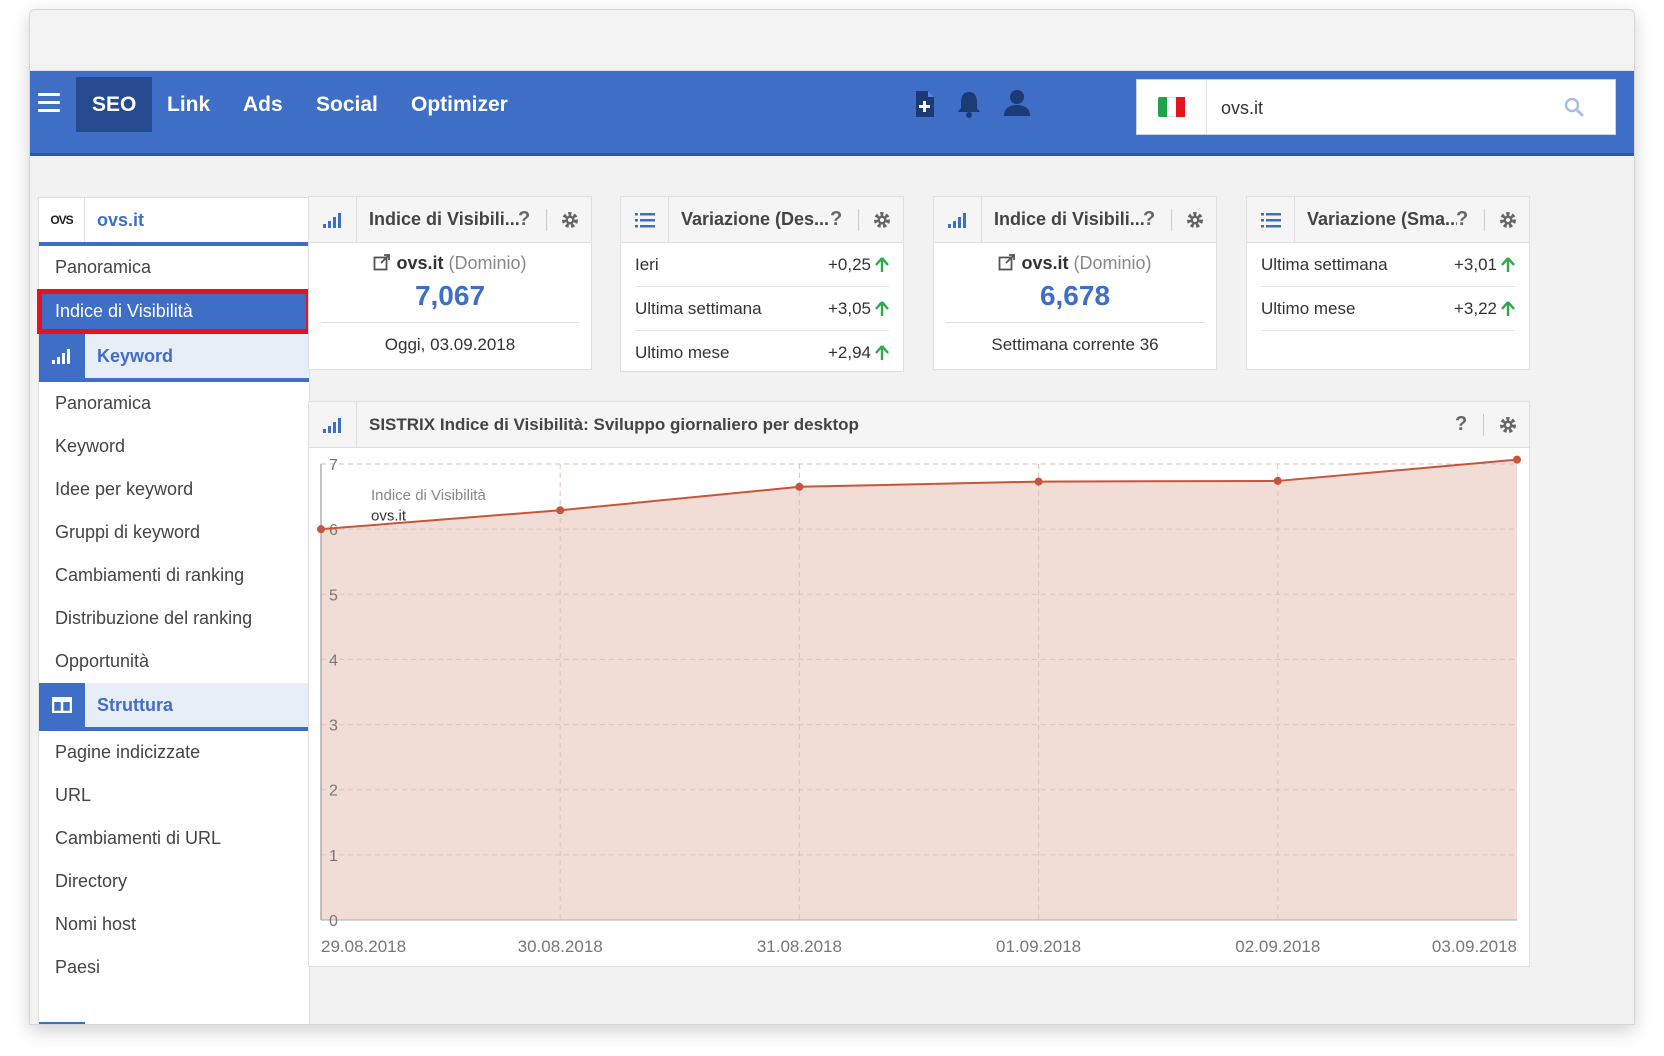 This screenshot has height=1056, width=1664. I want to click on sidebar-section-label: Keyword, so click(135, 355).